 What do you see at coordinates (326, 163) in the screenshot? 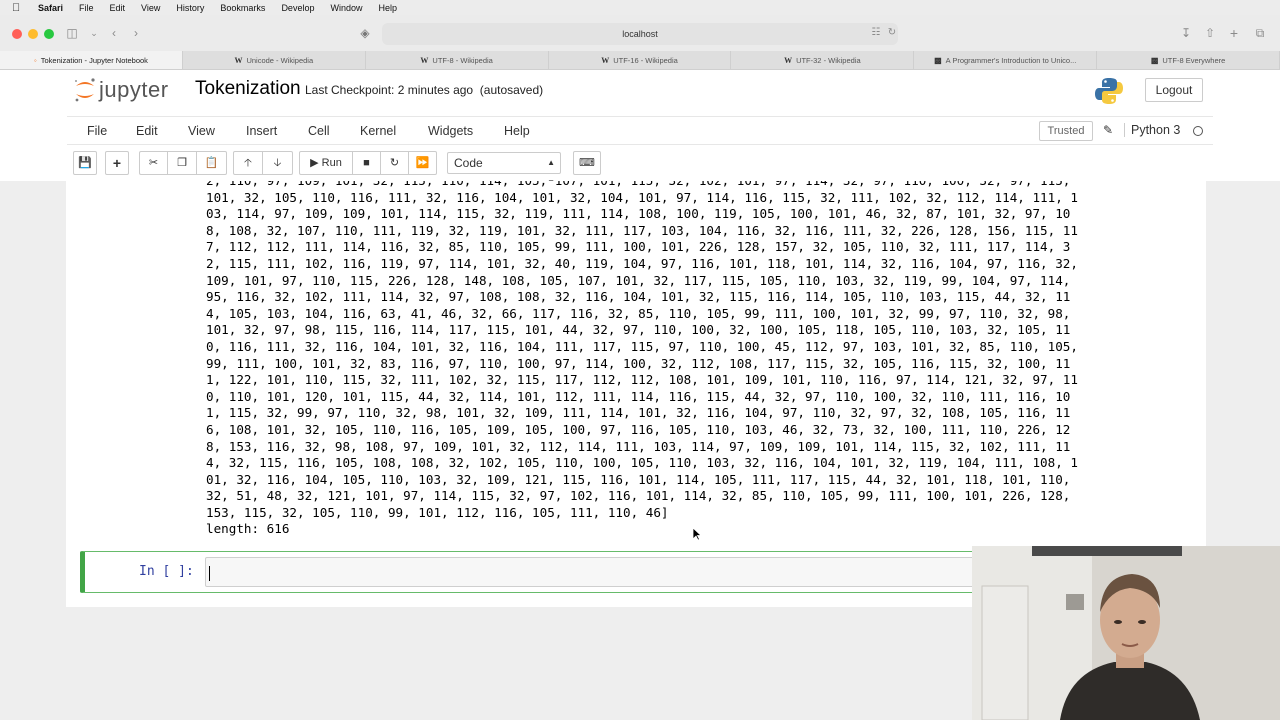
I see `run-button: ▶ Run` at bounding box center [326, 163].